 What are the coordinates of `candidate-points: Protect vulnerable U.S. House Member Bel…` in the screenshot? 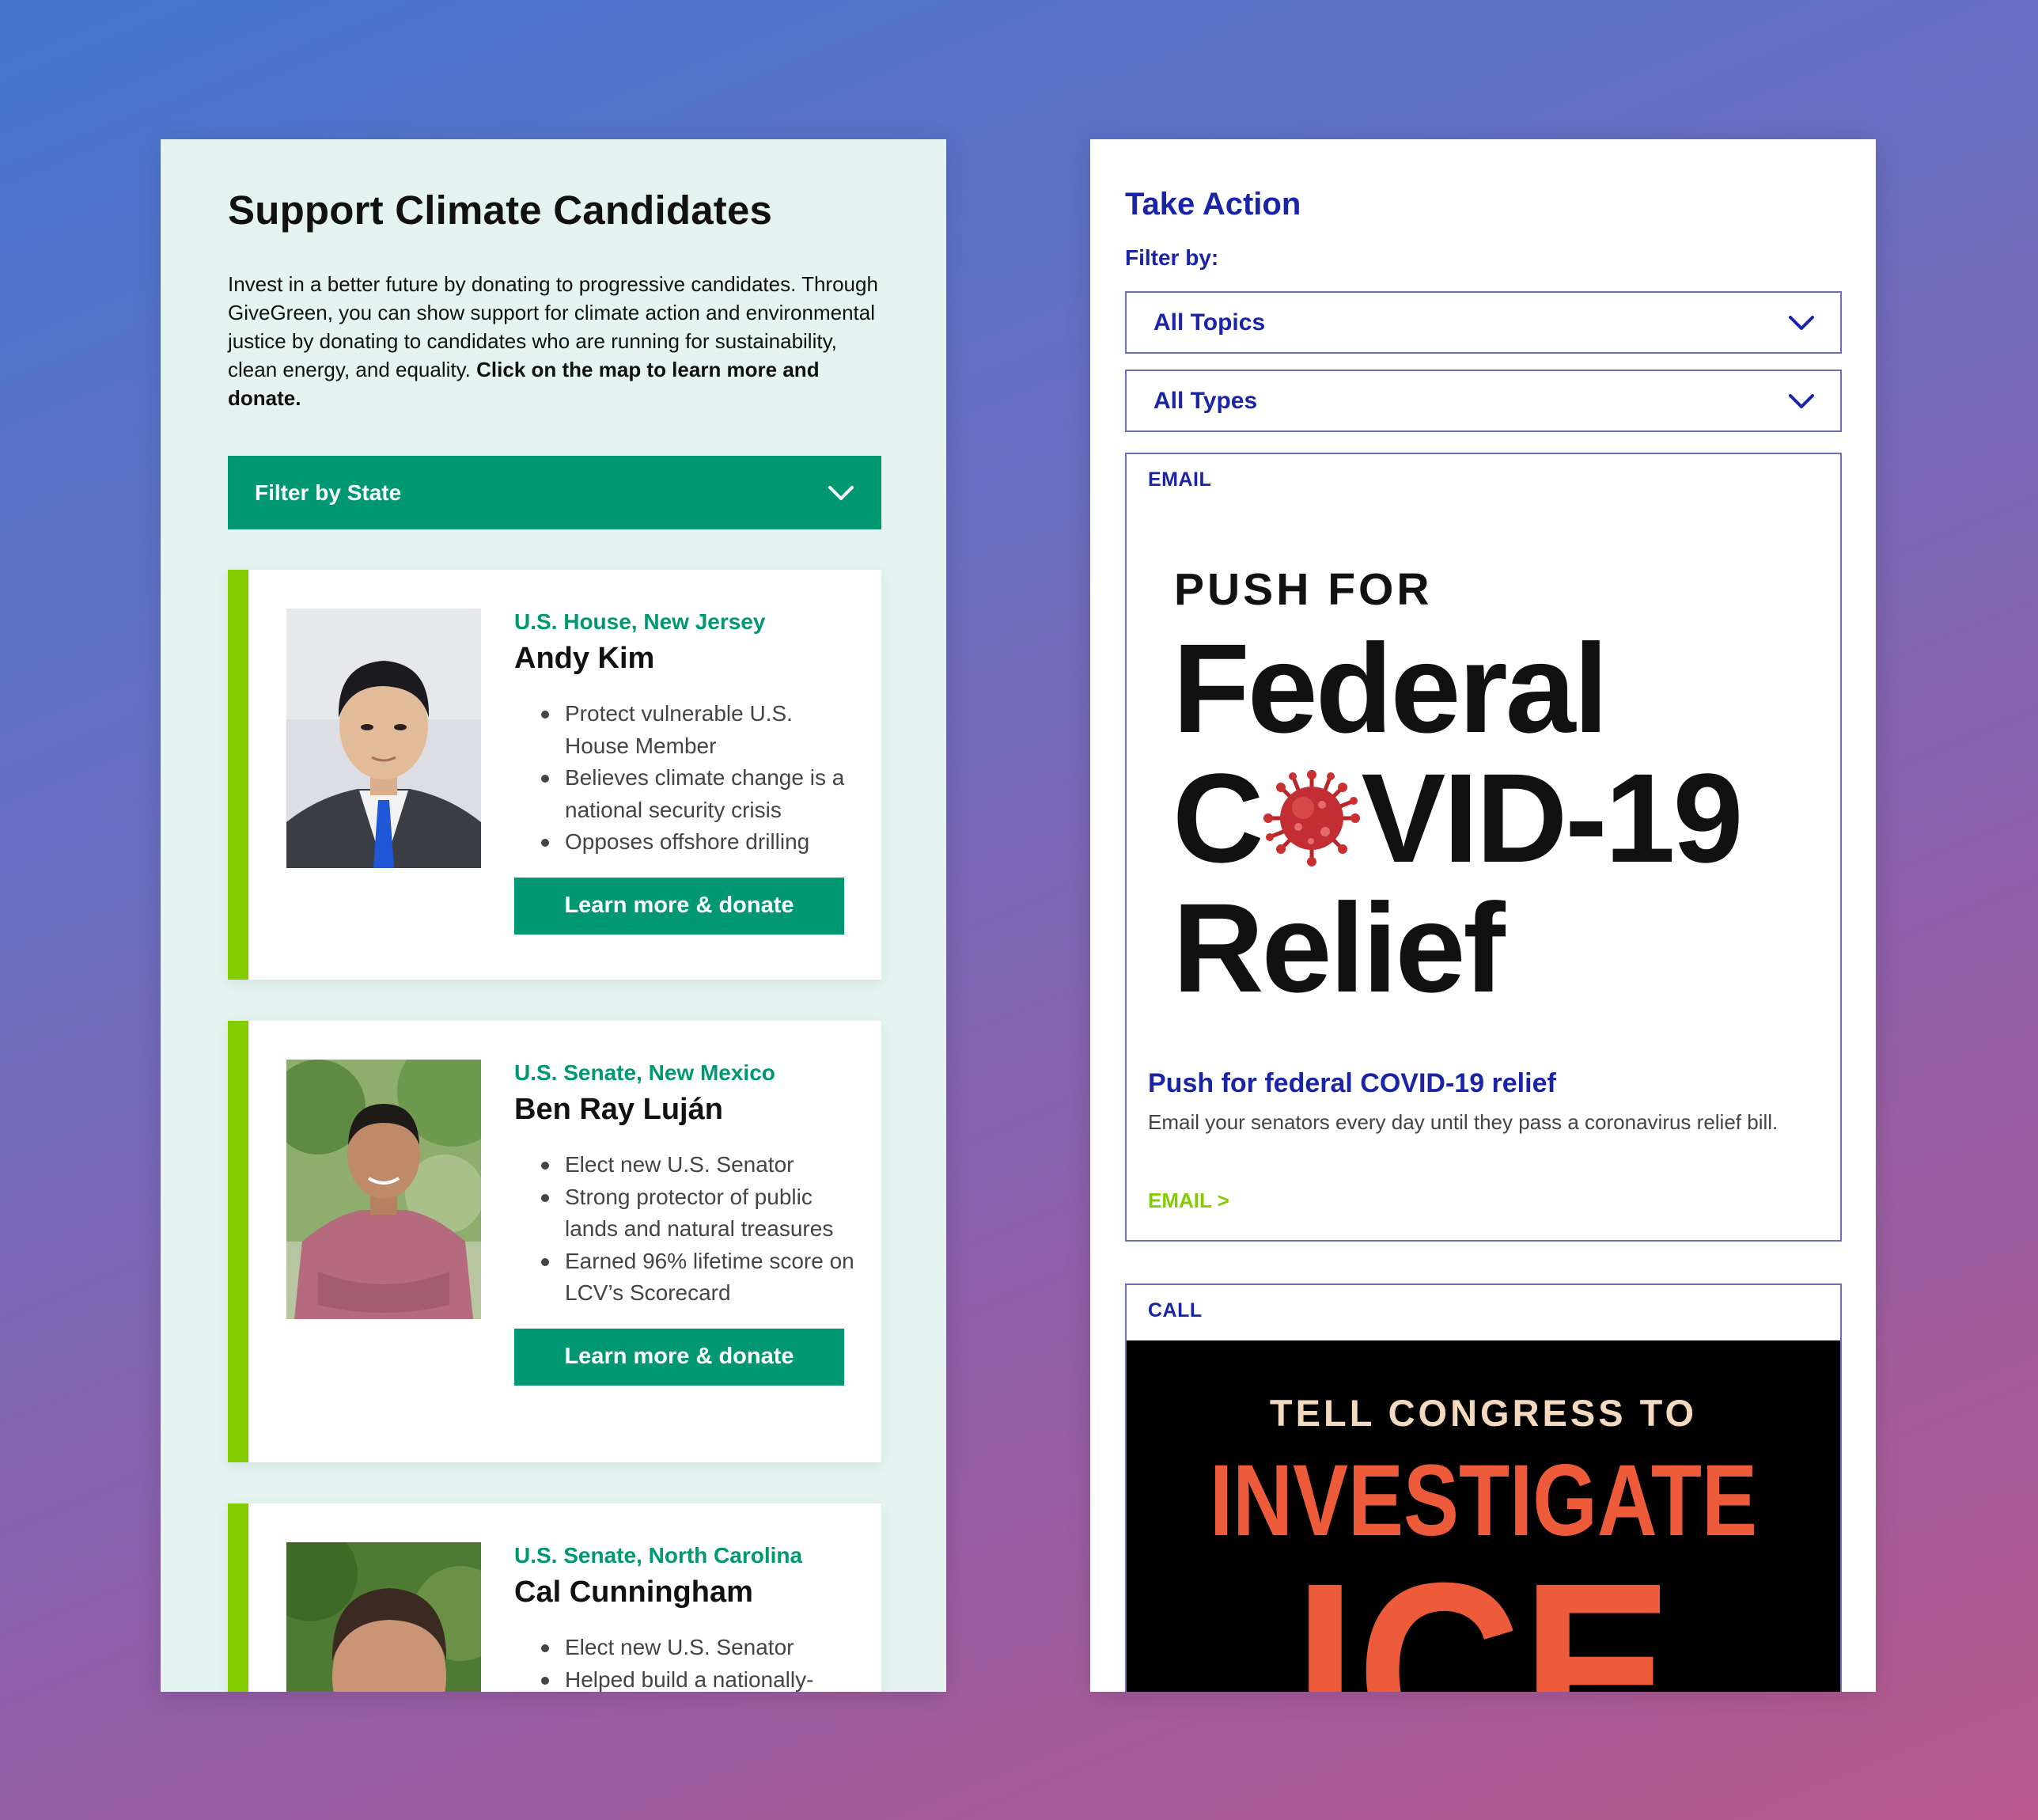 It's located at (688, 778).